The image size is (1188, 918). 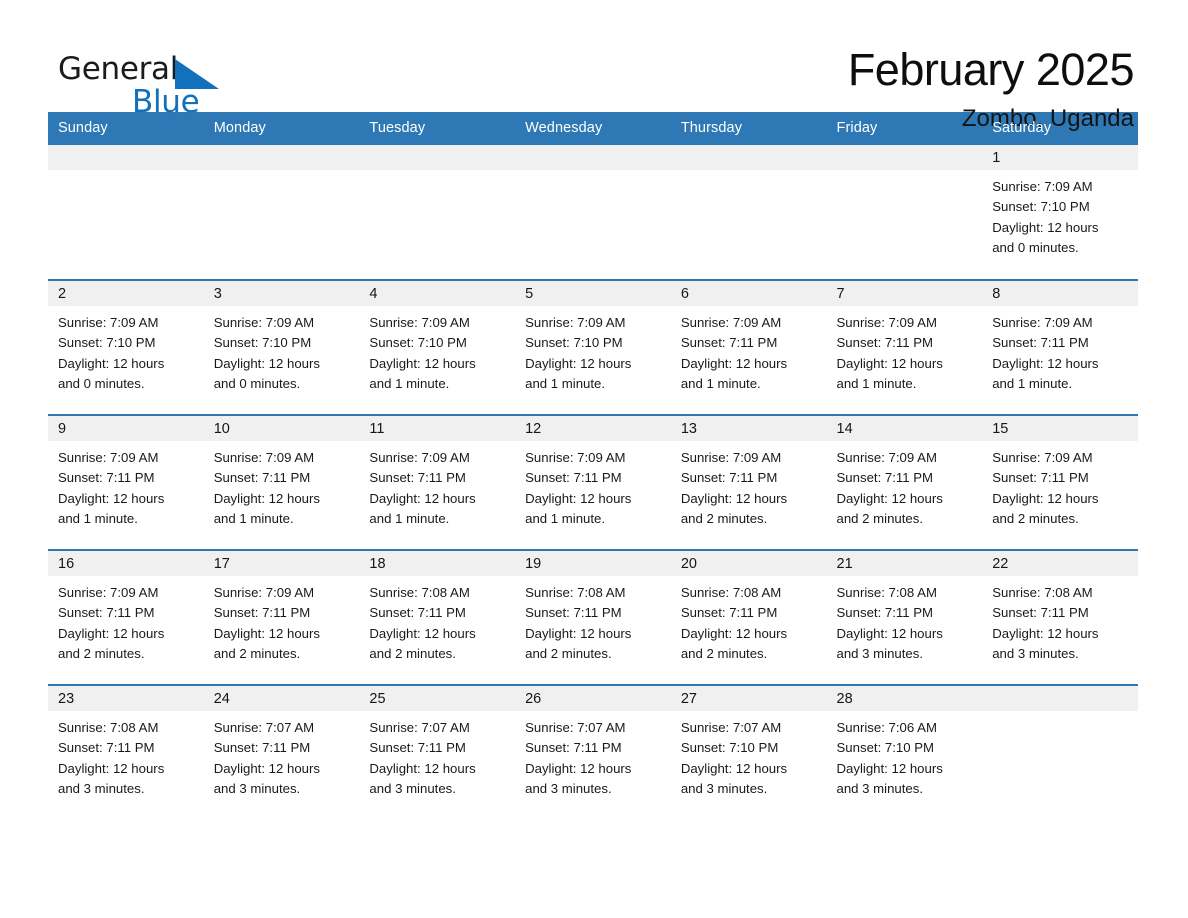 What do you see at coordinates (748, 293) in the screenshot?
I see `day-number: 6` at bounding box center [748, 293].